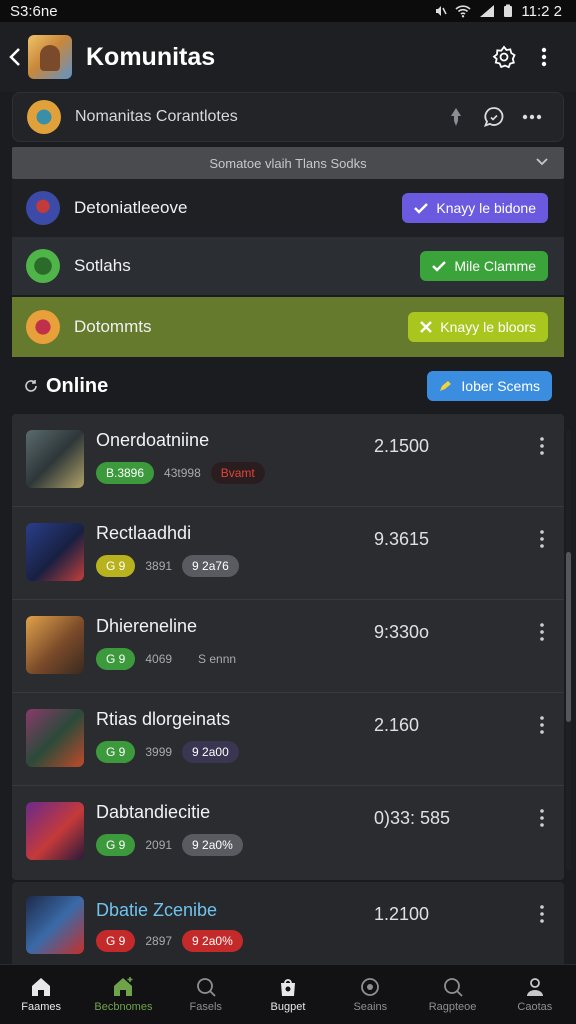 This screenshot has height=1024, width=576. I want to click on app-bar: Komunitas, so click(288, 57).